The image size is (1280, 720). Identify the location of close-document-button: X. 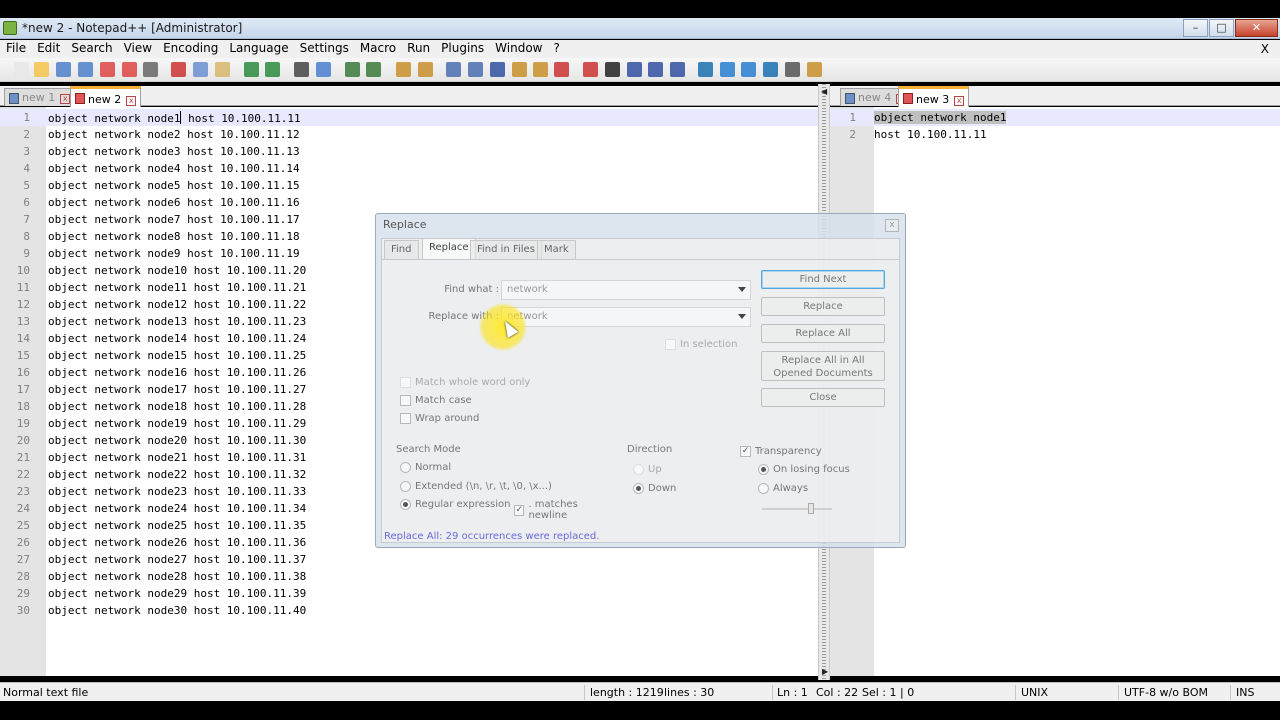
(1264, 48).